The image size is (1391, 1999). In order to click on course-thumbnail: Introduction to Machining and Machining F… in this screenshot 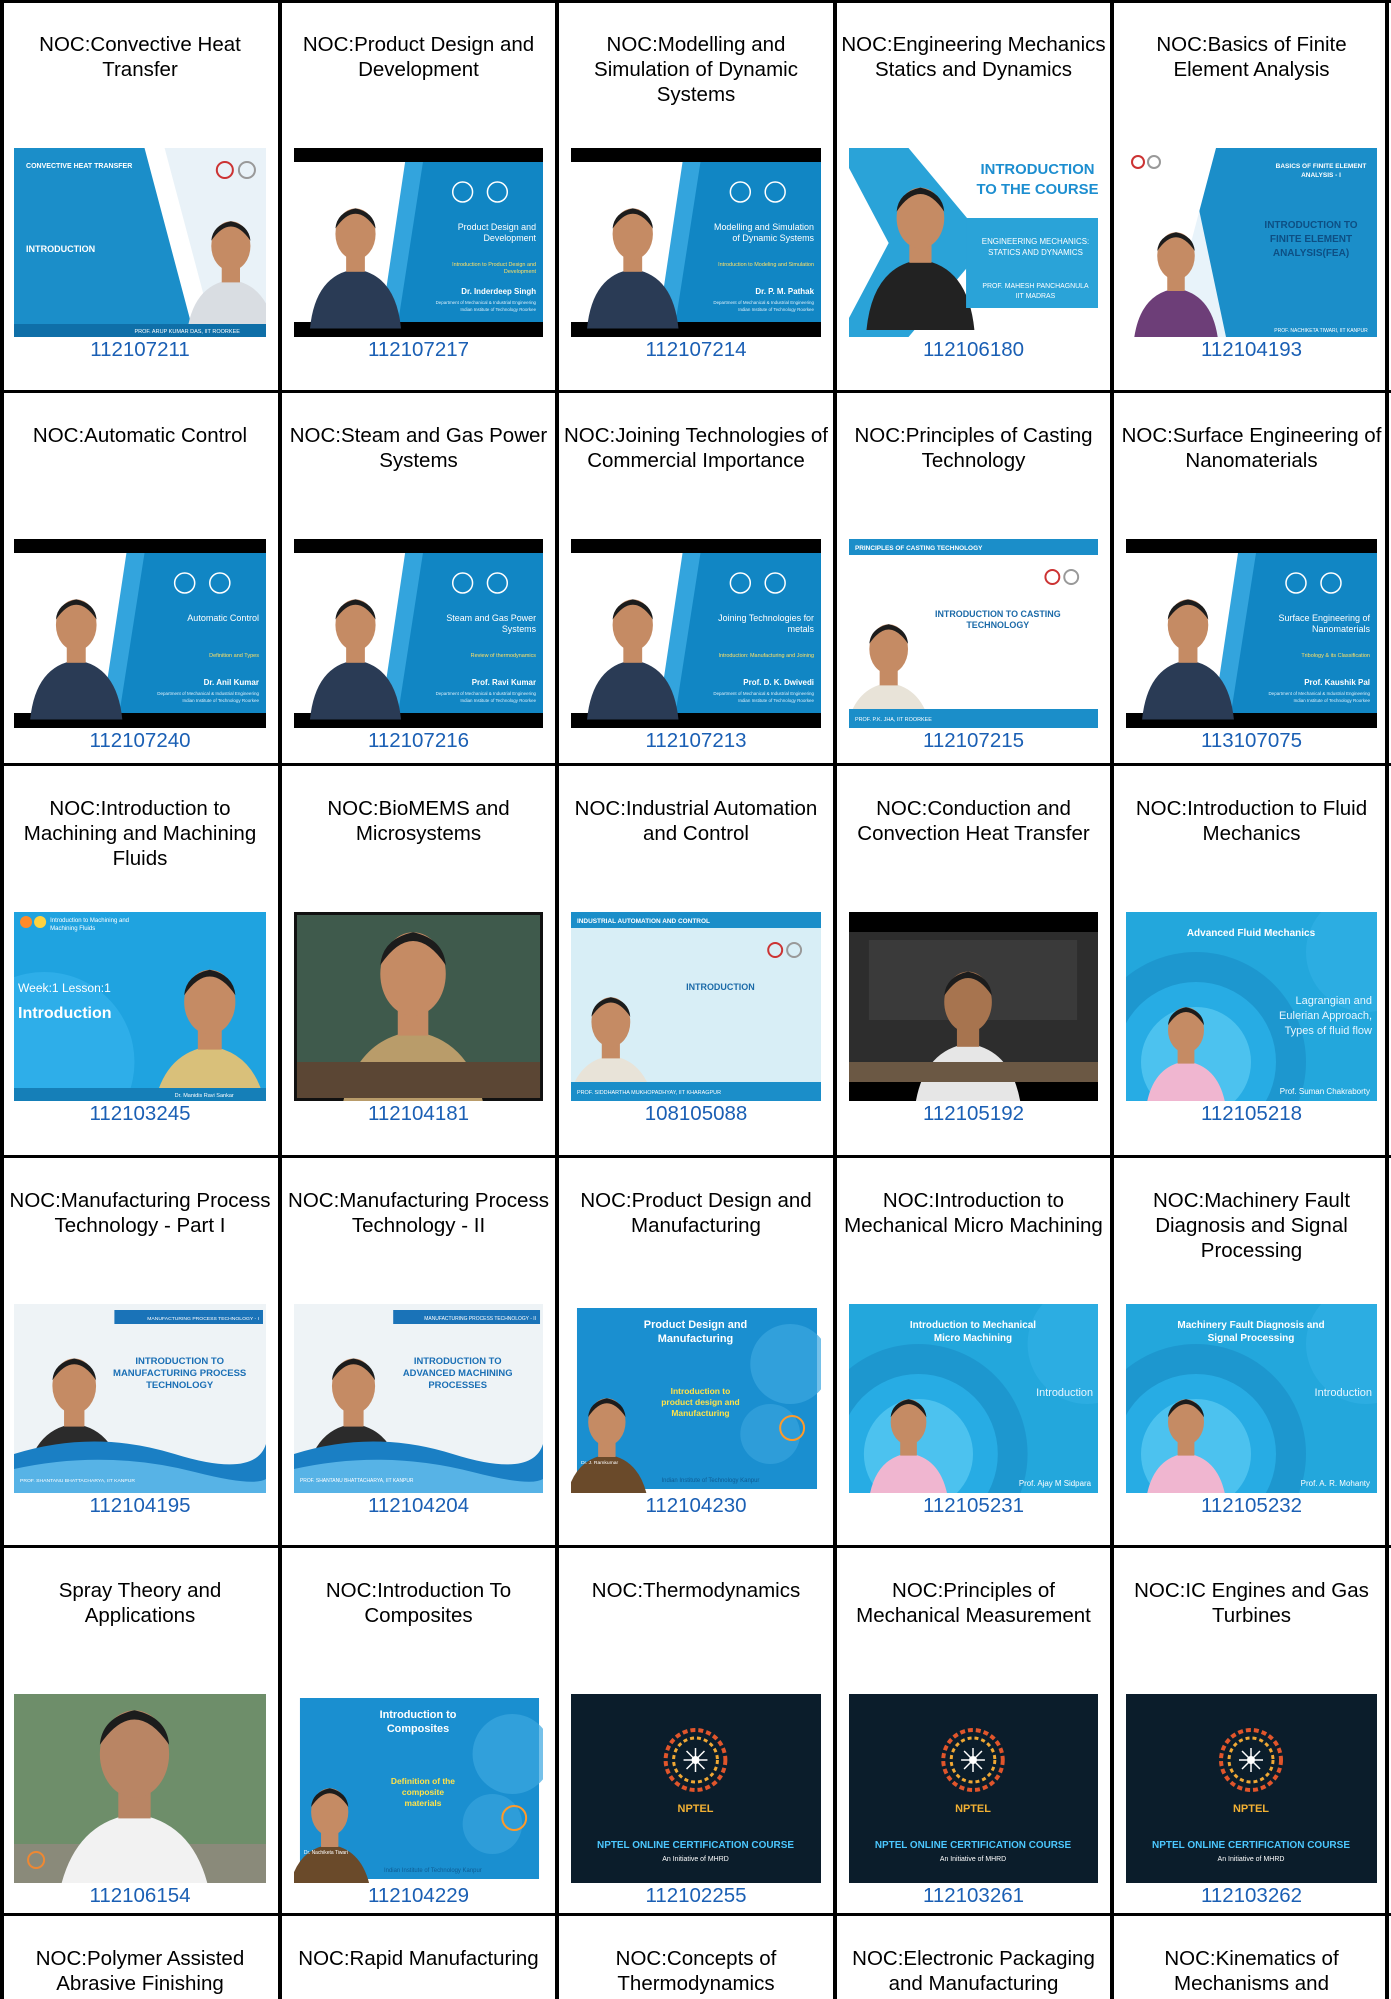, I will do `click(140, 1006)`.